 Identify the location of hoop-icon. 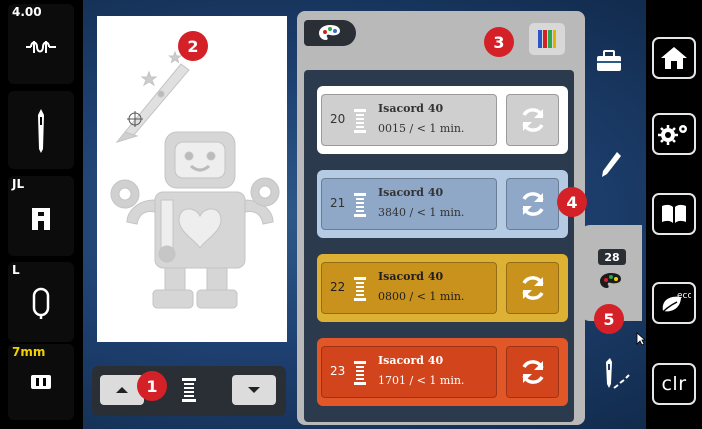
(41, 303).